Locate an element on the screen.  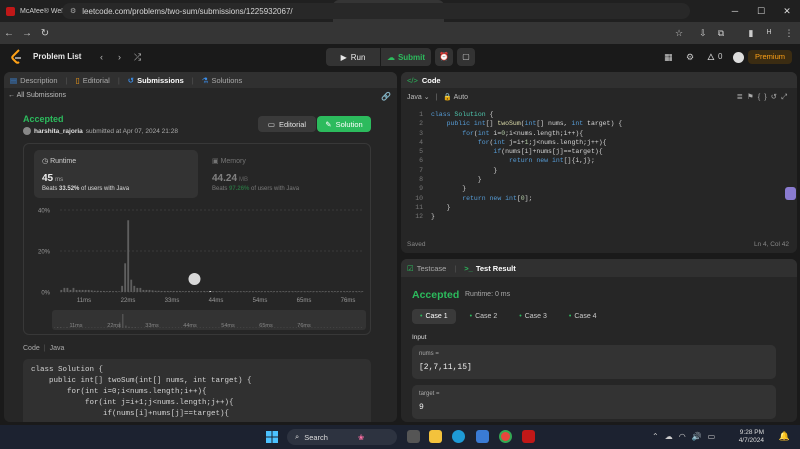
line-number: 11 is located at coordinates (419, 207).